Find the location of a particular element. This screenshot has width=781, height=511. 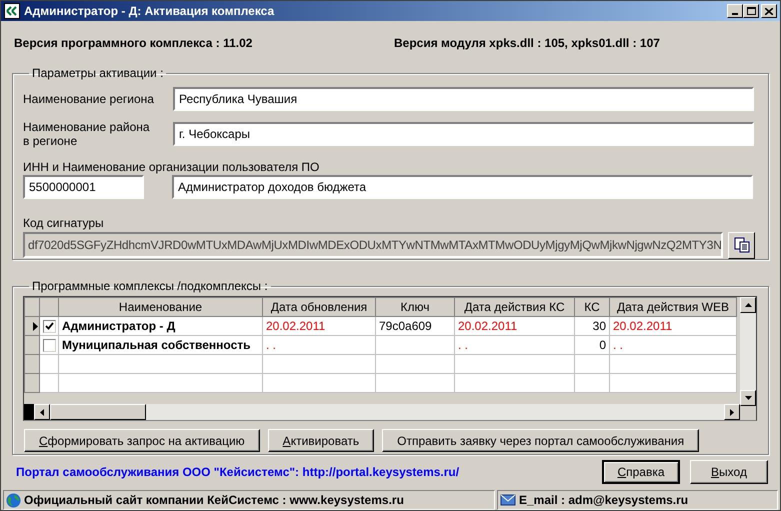

copy-icon is located at coordinates (742, 245).